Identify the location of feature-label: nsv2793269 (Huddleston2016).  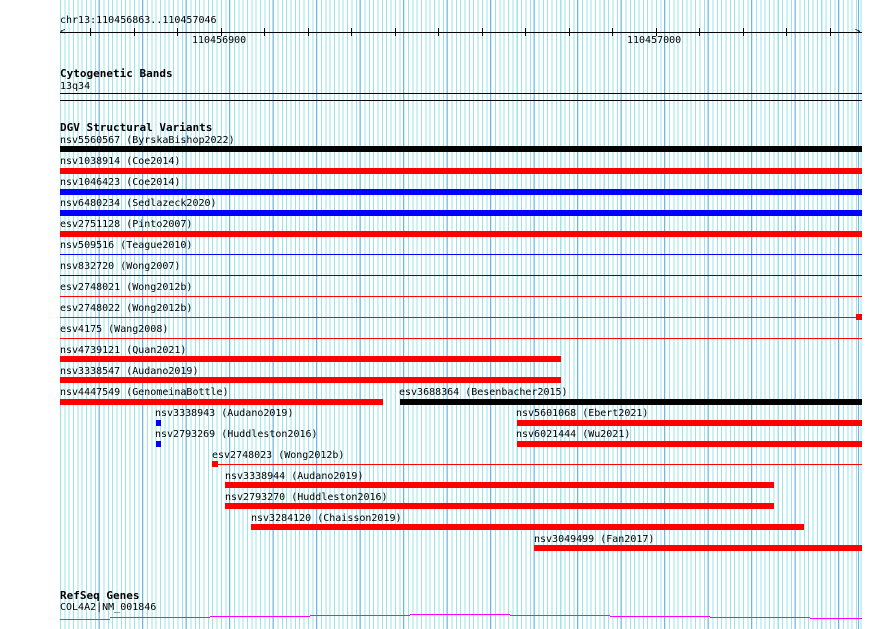
(236, 434).